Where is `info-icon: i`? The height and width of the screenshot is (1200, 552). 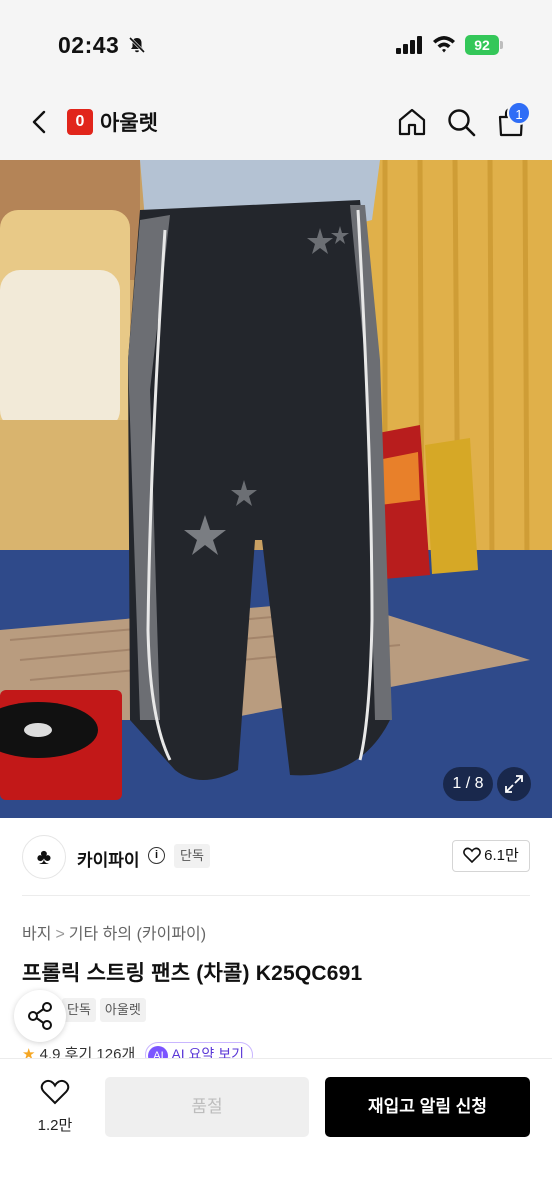 info-icon: i is located at coordinates (156, 855).